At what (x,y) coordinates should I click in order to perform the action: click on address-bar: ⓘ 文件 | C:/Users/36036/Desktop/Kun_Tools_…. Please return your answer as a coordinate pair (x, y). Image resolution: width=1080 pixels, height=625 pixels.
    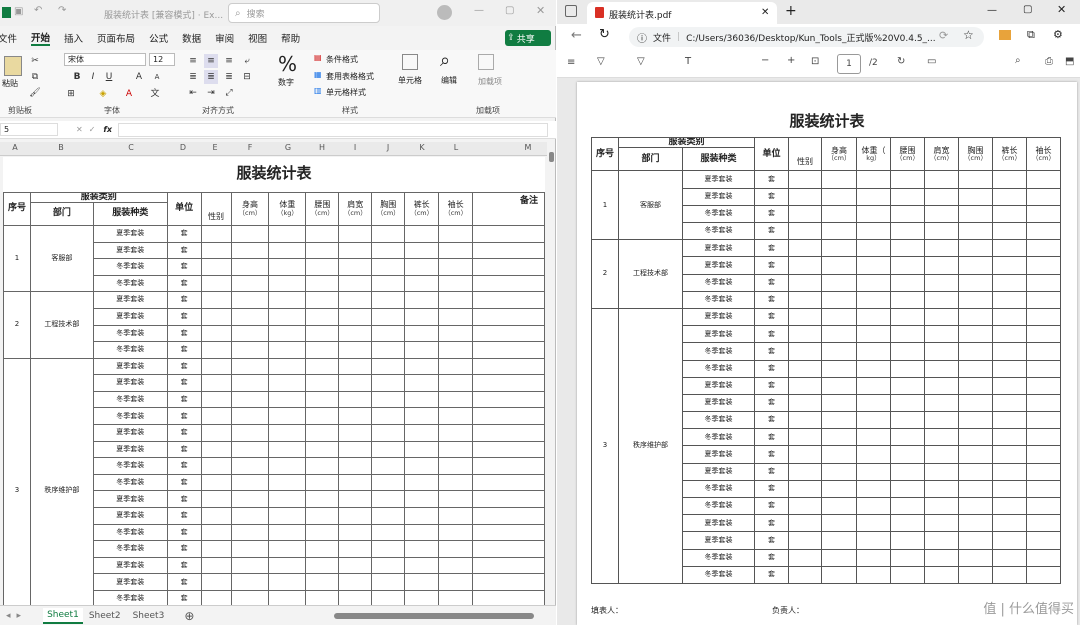
    Looking at the image, I should click on (806, 37).